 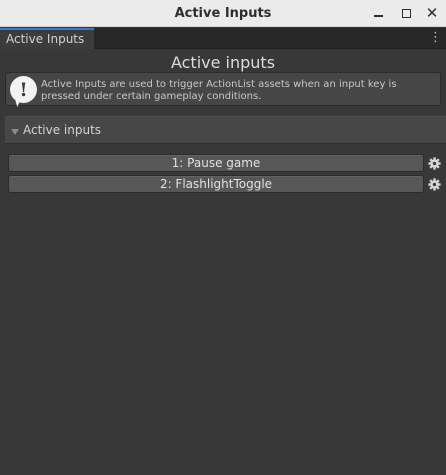 I want to click on input-item-button: 1: Pause game, so click(x=216, y=163).